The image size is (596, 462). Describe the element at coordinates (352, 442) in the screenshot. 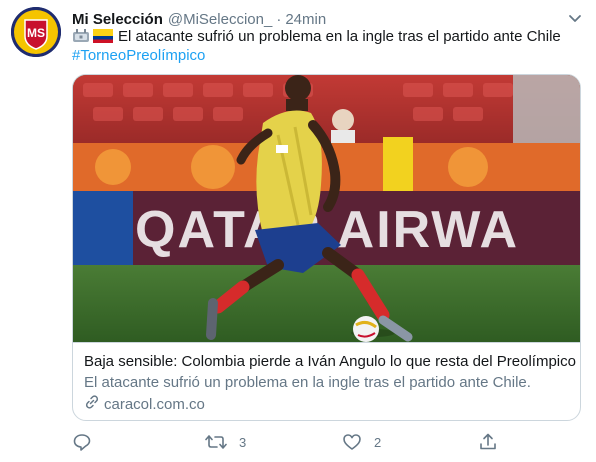

I see `heart-icon` at that location.